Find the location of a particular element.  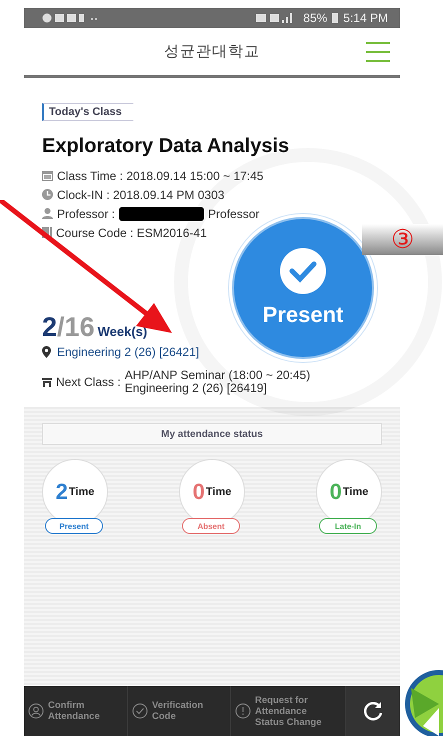

current-week: 2 is located at coordinates (50, 327).